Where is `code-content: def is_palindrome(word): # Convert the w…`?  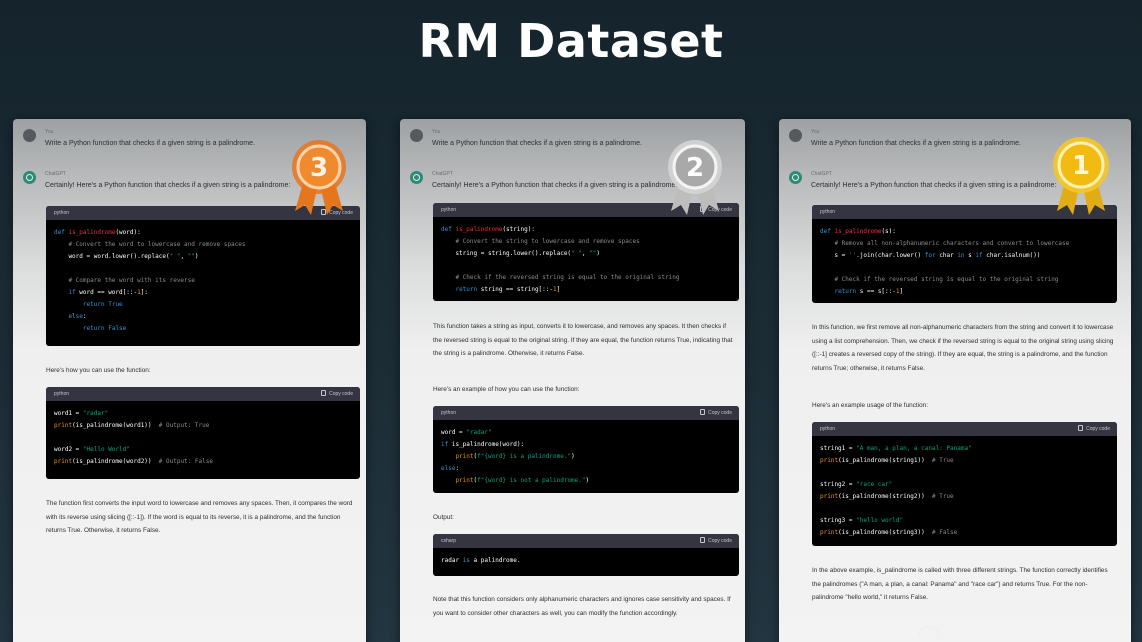
code-content: def is_palindrome(word): # Convert the w… is located at coordinates (150, 280).